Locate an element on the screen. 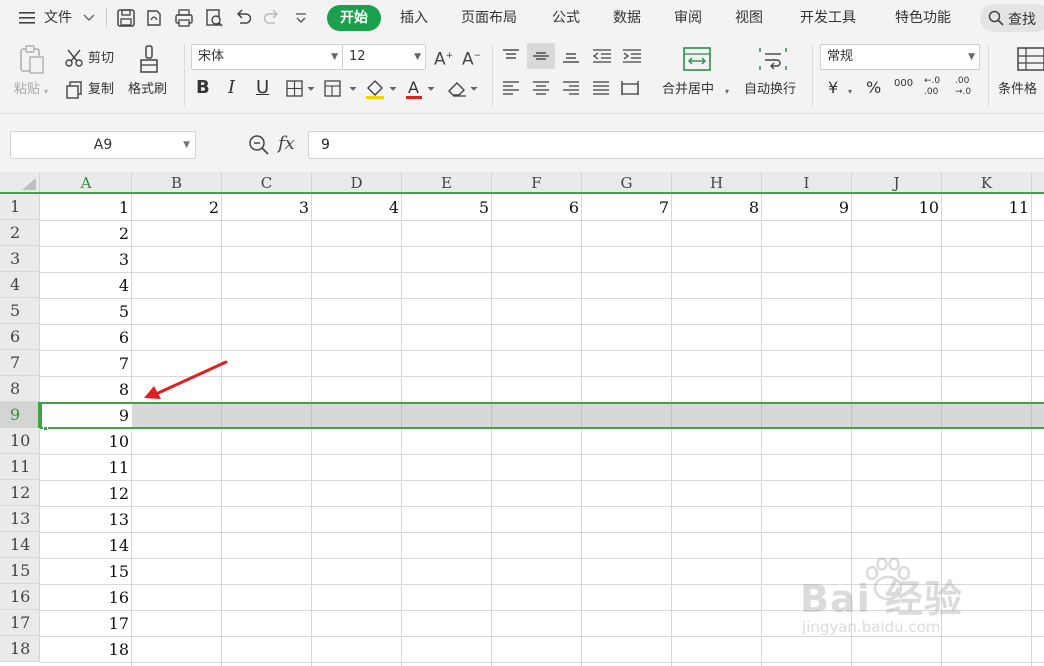 Image resolution: width=1044 pixels, height=666 pixels. row-header-3: 3 is located at coordinates (20, 259).